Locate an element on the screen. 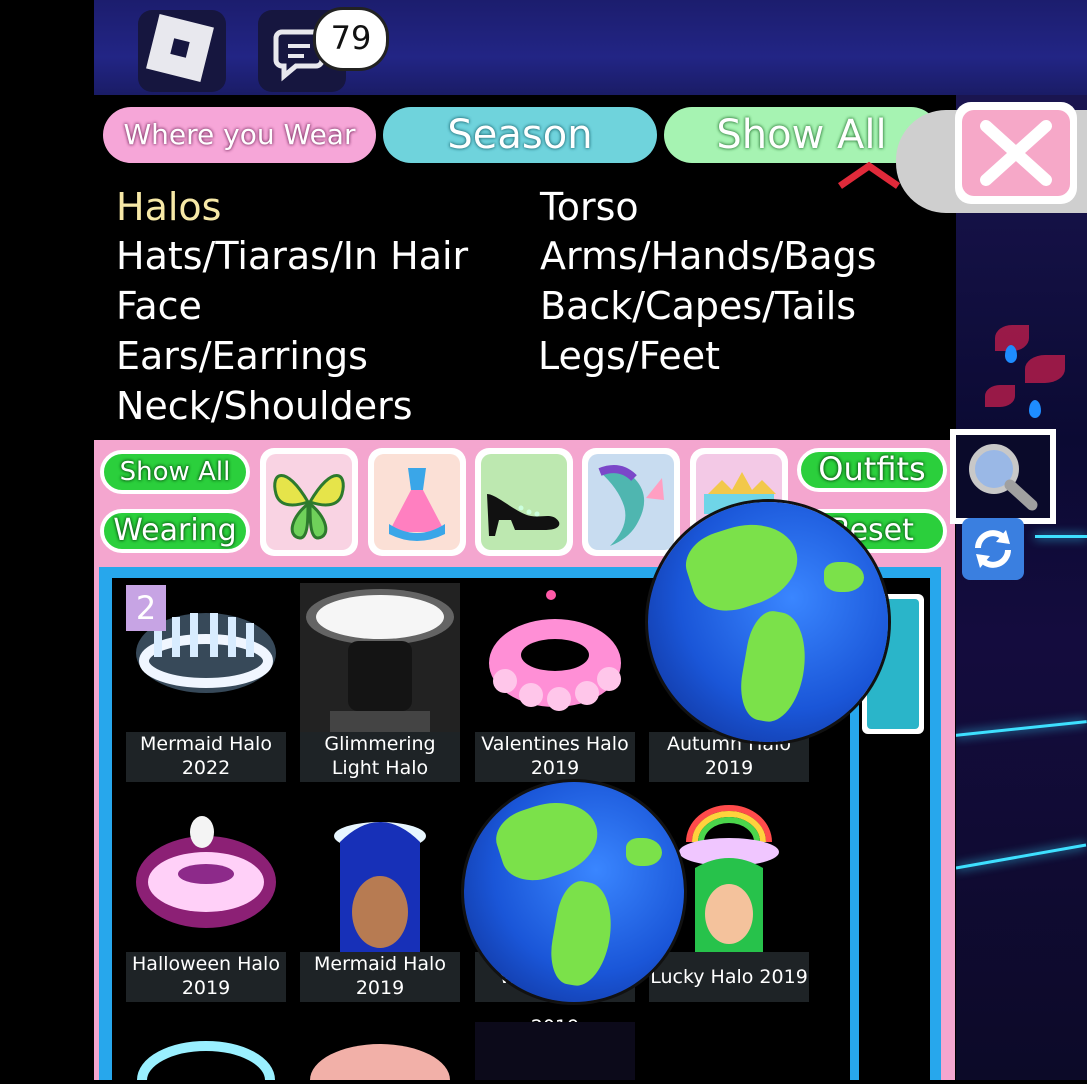 This screenshot has height=1084, width=1087. category-neck-shoulders: Neck/Shoulders is located at coordinates (264, 406).